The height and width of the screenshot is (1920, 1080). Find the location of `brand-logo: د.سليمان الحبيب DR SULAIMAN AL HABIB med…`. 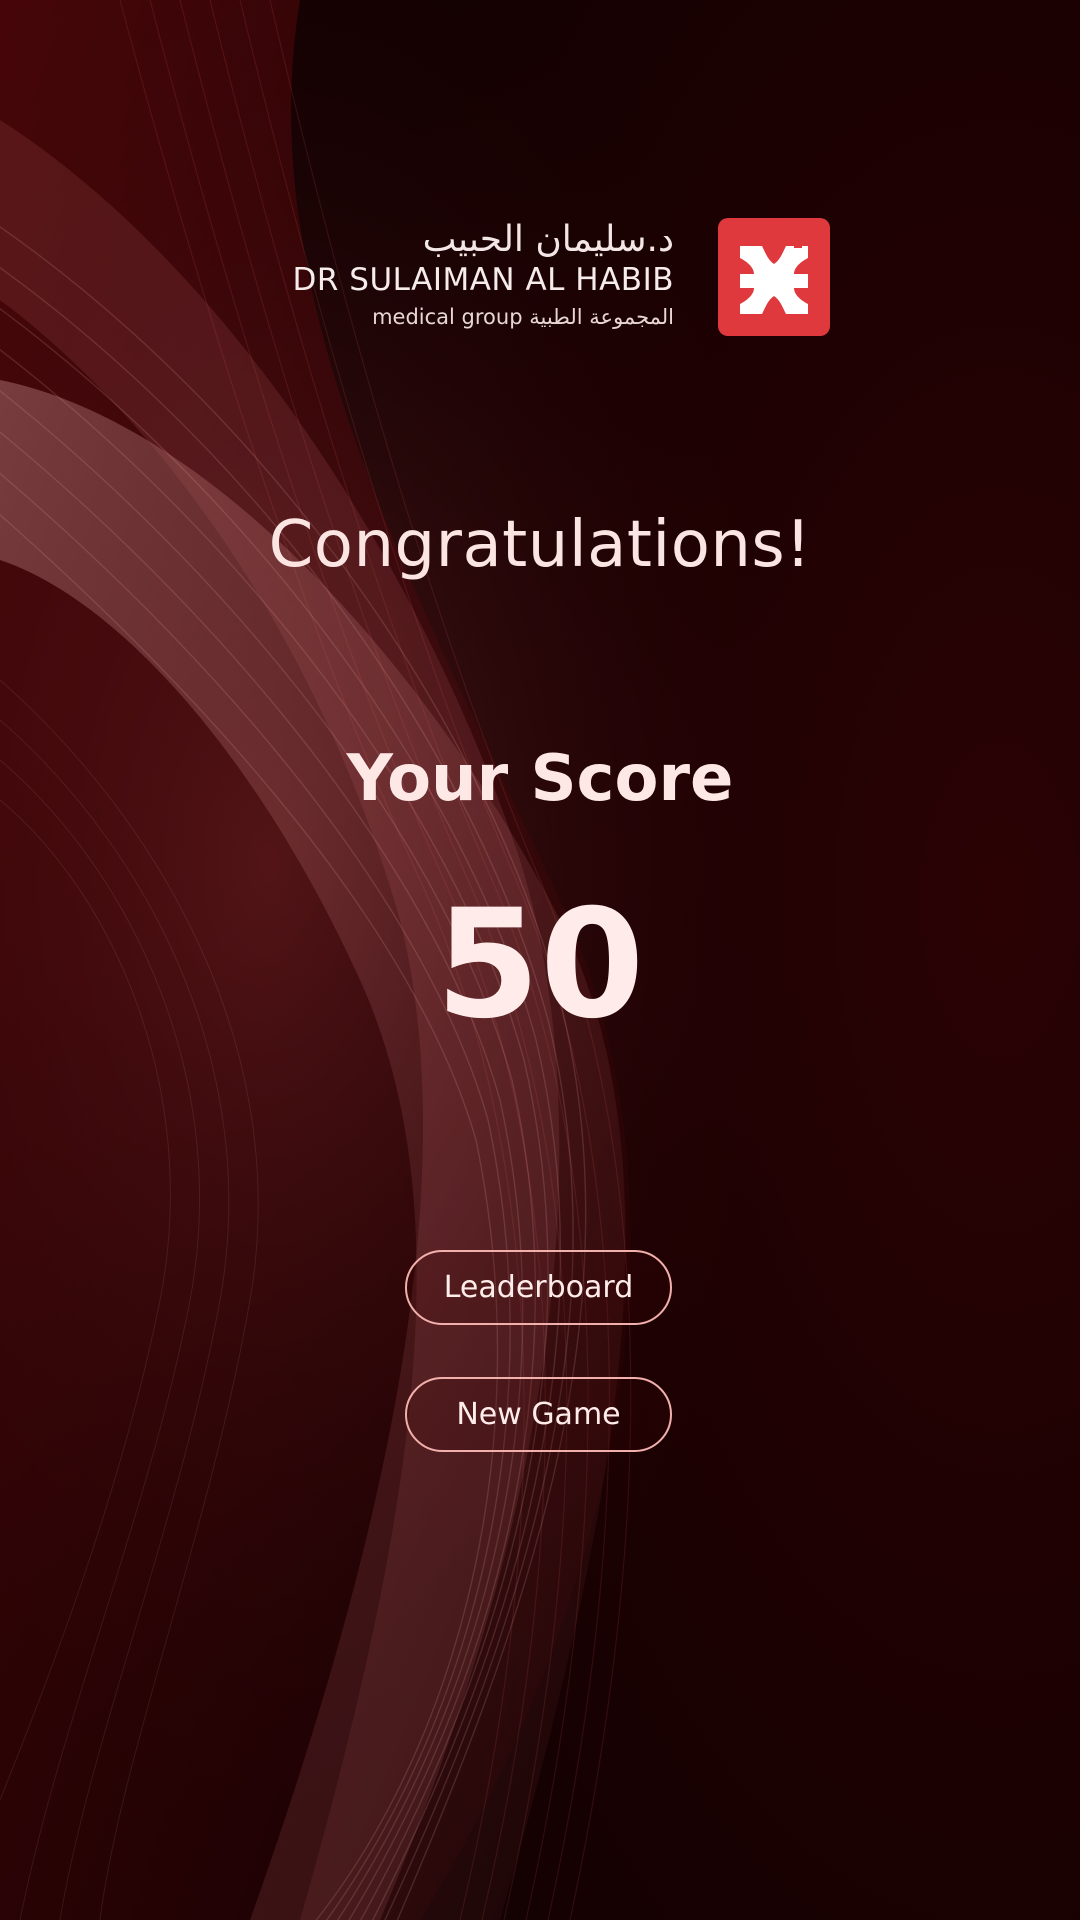

brand-logo: د.سليمان الحبيب DR SULAIMAN AL HABIB med… is located at coordinates (538, 278).